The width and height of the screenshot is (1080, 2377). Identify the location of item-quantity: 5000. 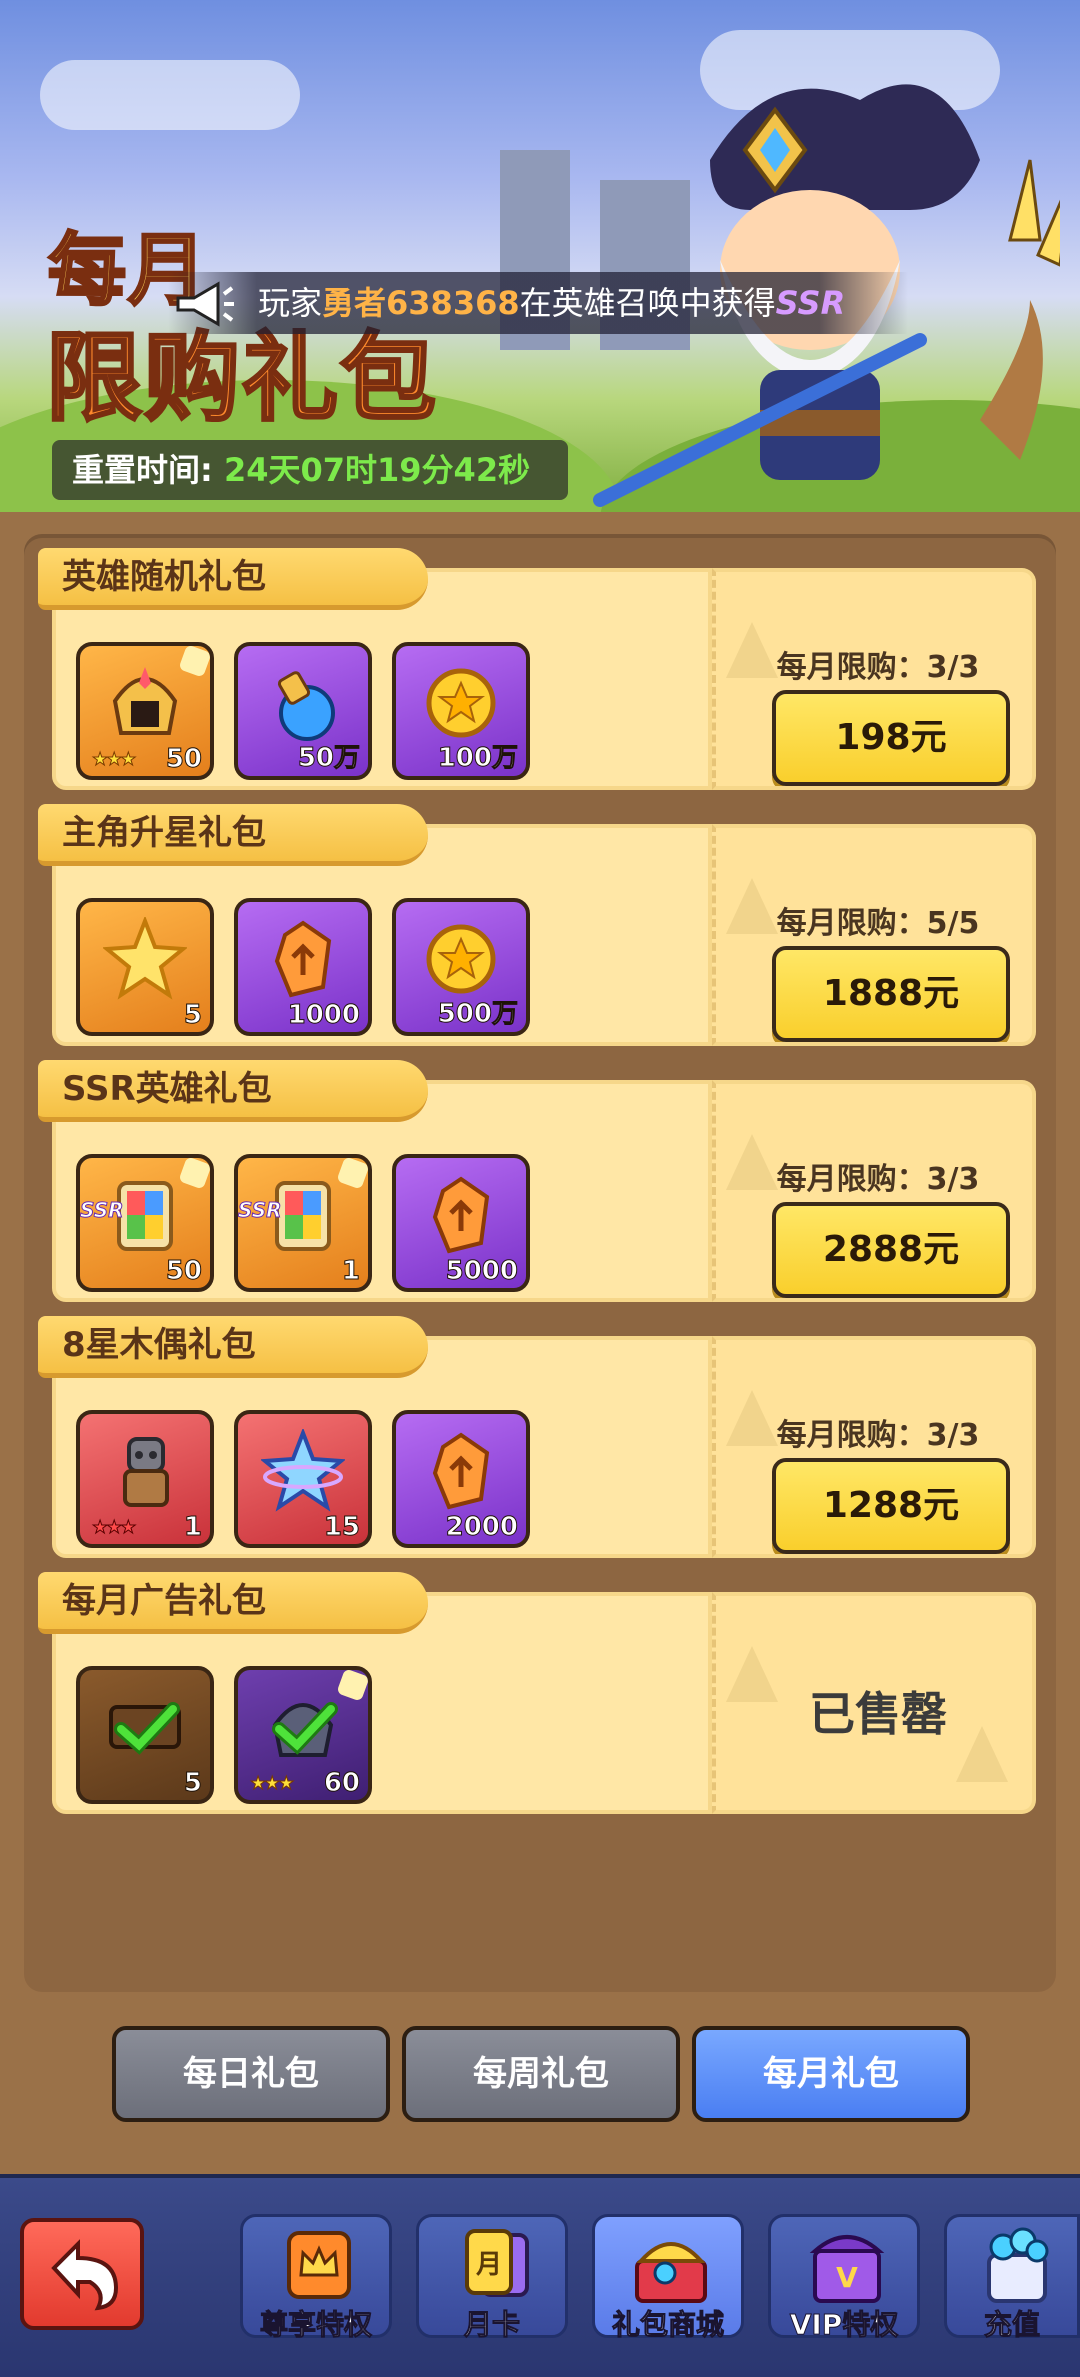
(481, 1271).